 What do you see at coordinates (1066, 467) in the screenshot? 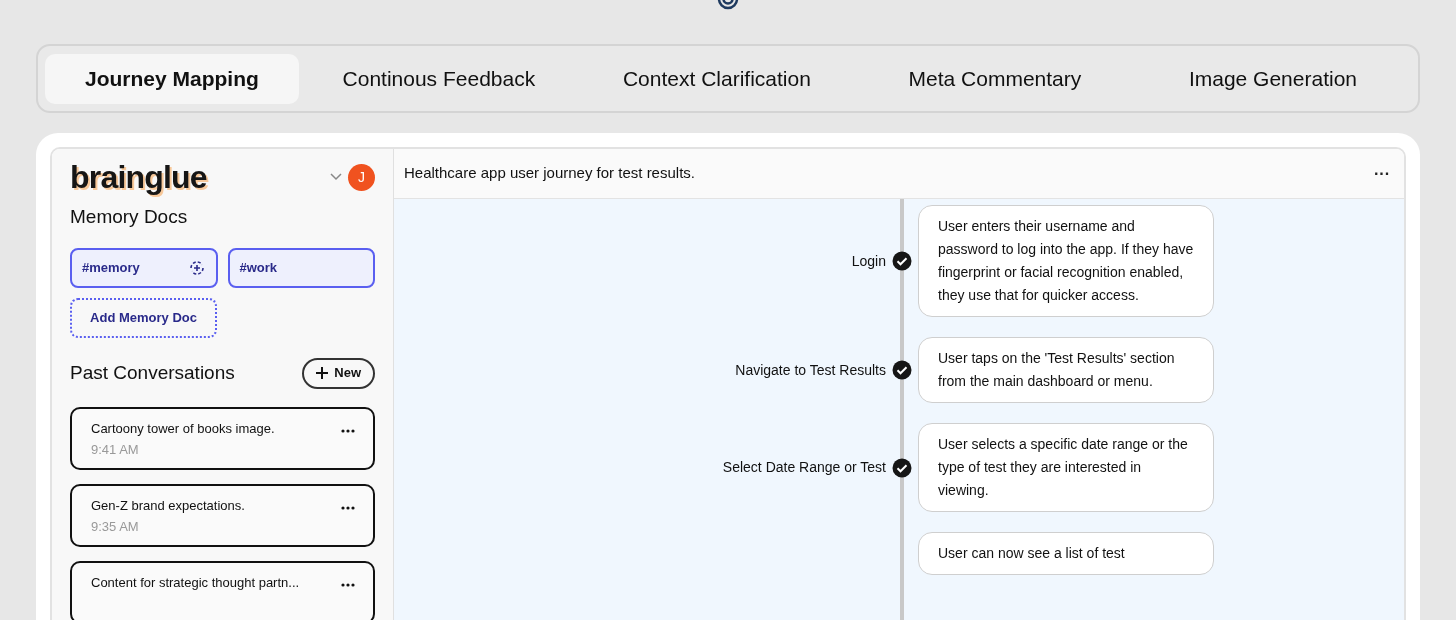
I see `step-card: User selects a specific date range or the type of test they are interested in viewing.` at bounding box center [1066, 467].